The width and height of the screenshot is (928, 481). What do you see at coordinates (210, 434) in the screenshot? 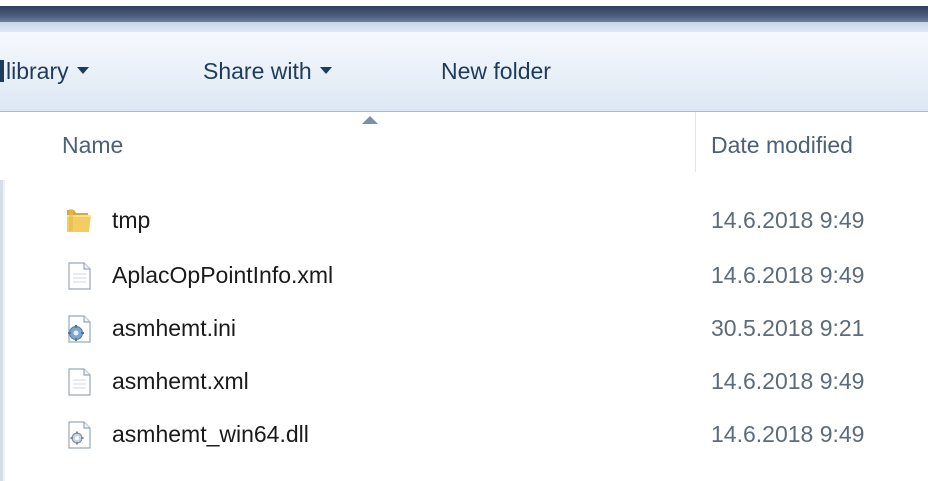
I see `file-name: asmhemt_win64.dll` at bounding box center [210, 434].